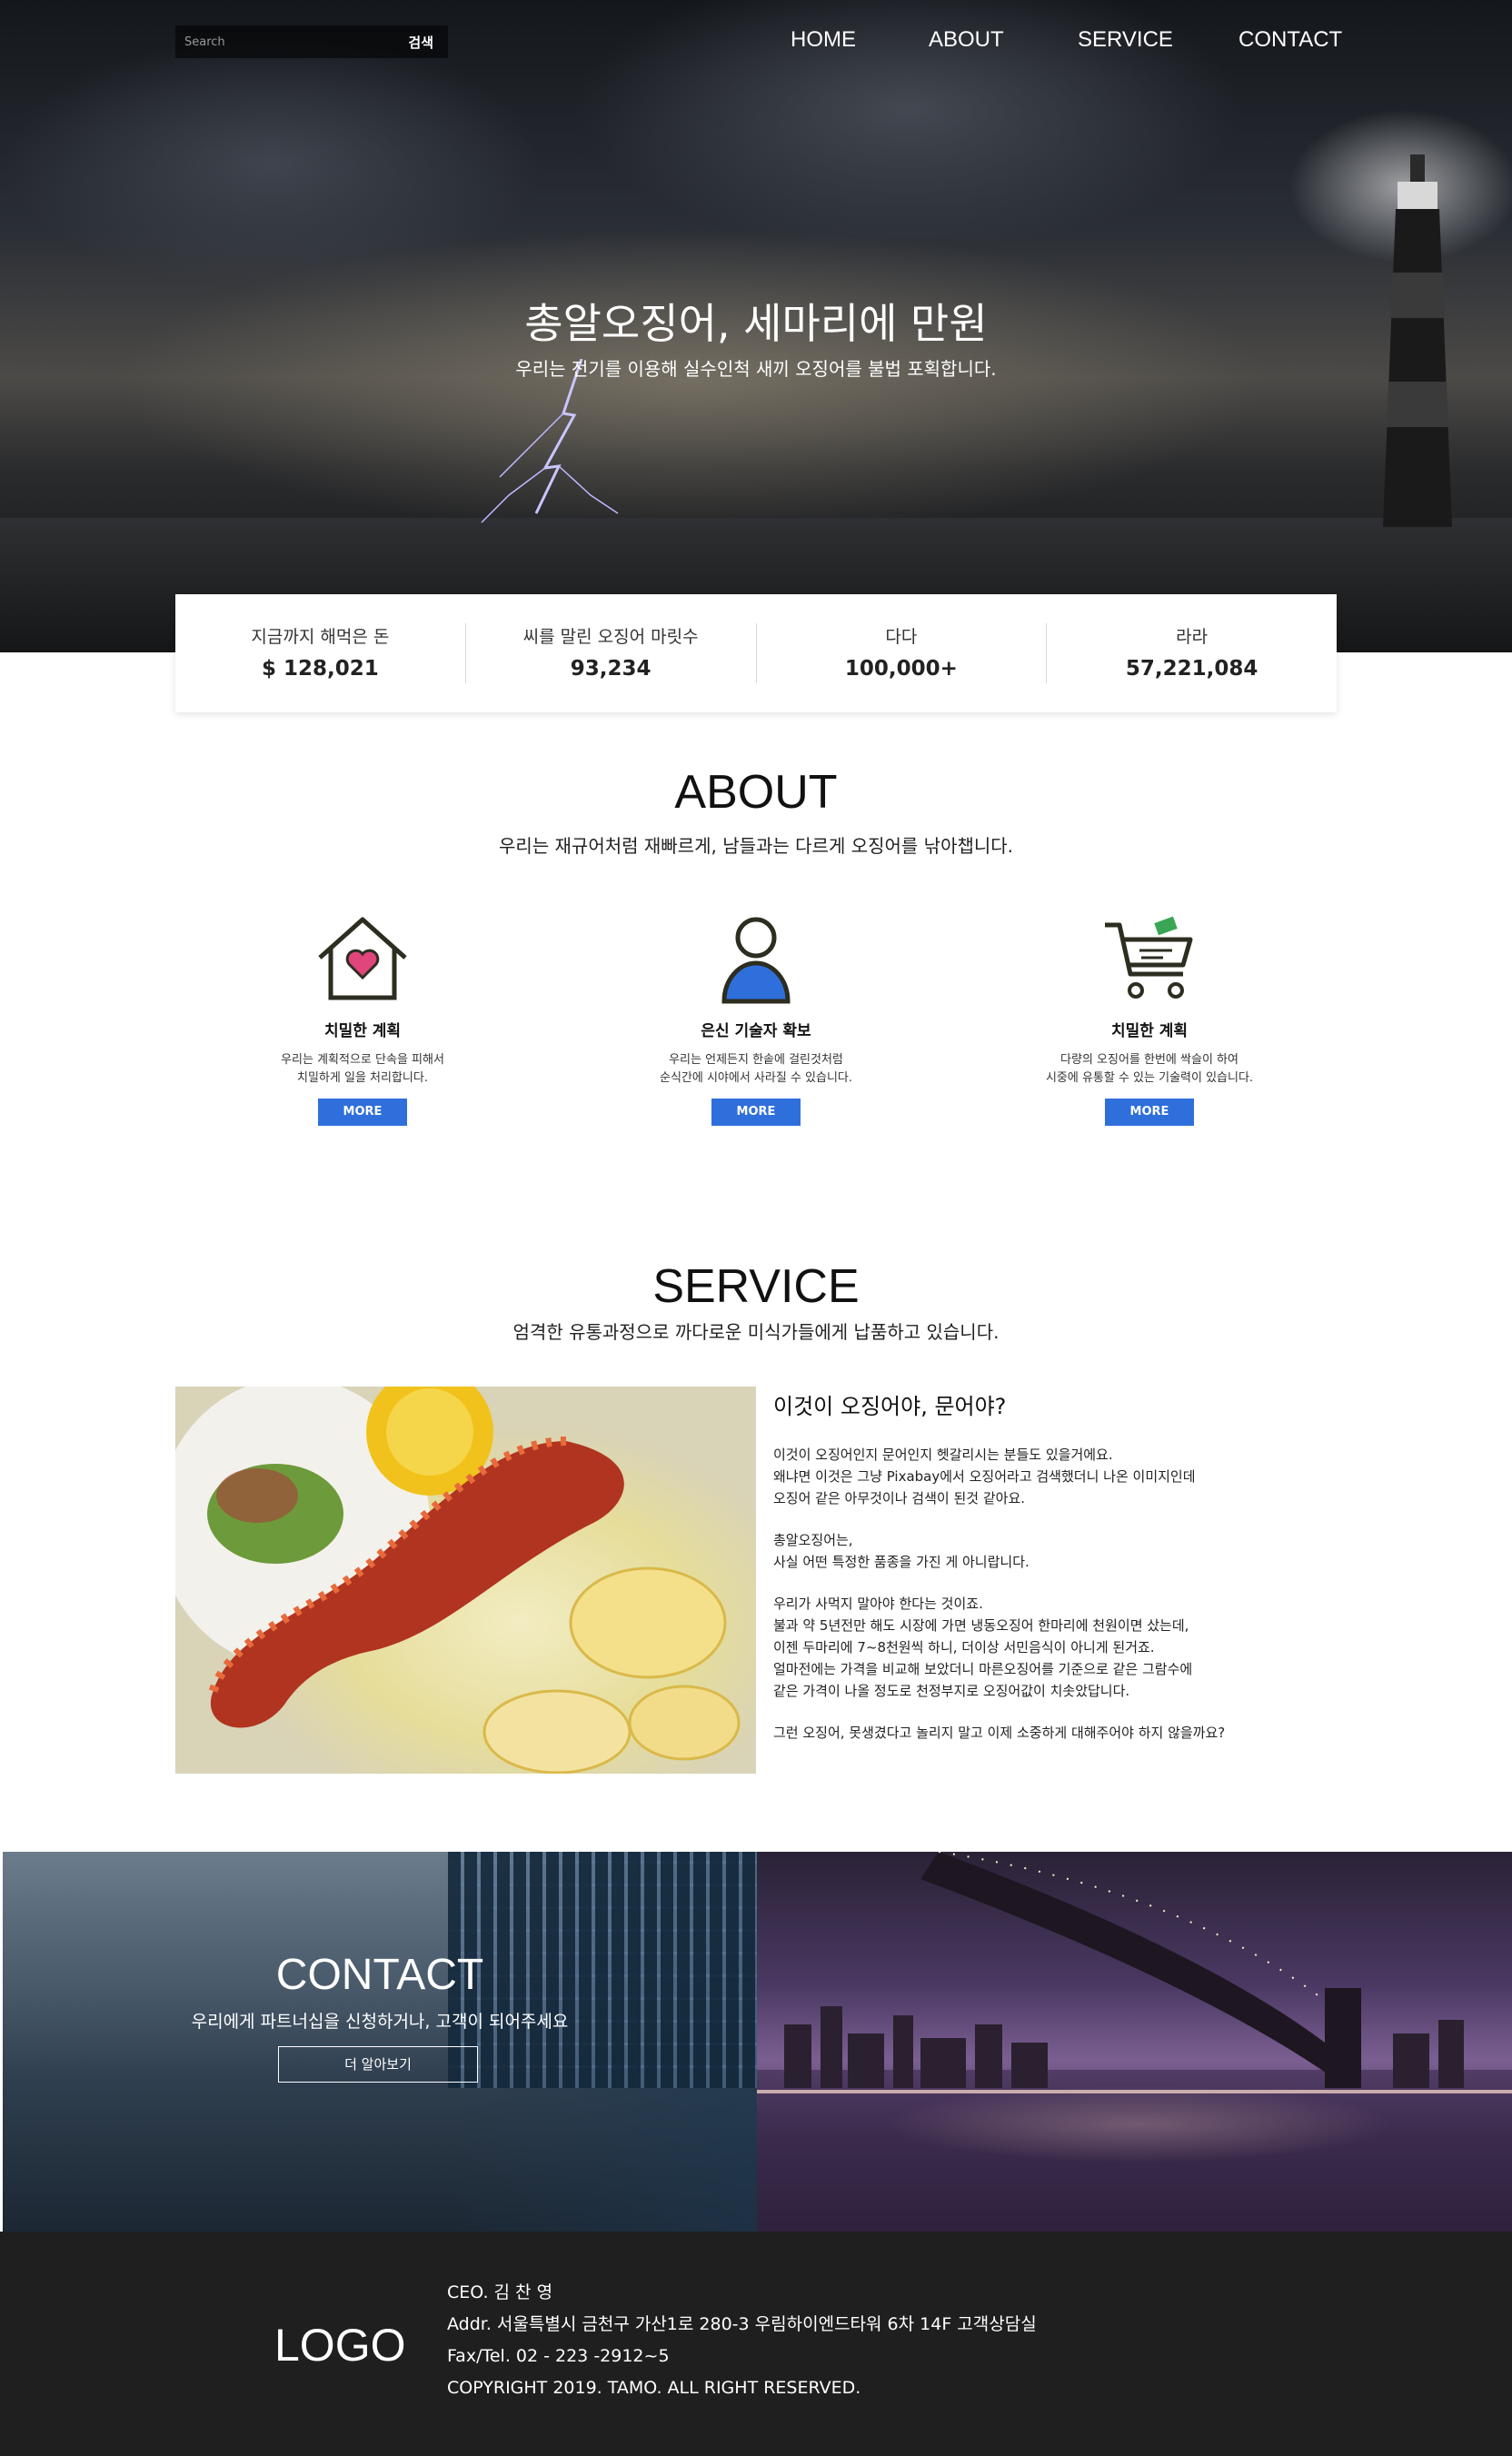 Image resolution: width=1512 pixels, height=2456 pixels. What do you see at coordinates (610, 637) in the screenshot?
I see `stat-label: 씨를 말린 오징어 마릿수` at bounding box center [610, 637].